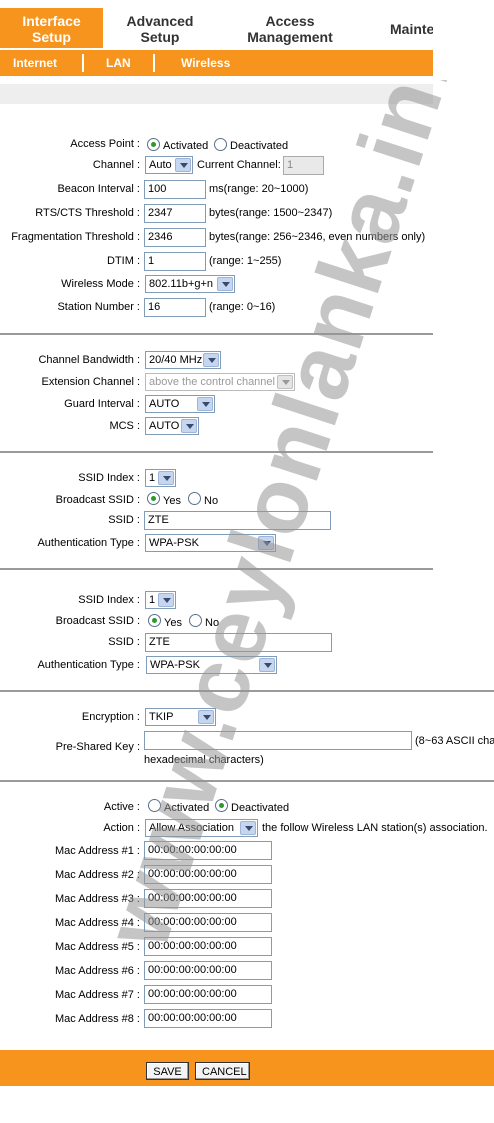 Image resolution: width=494 pixels, height=1123 pixels. I want to click on fragmentation-threshold-input: 2346, so click(175, 237).